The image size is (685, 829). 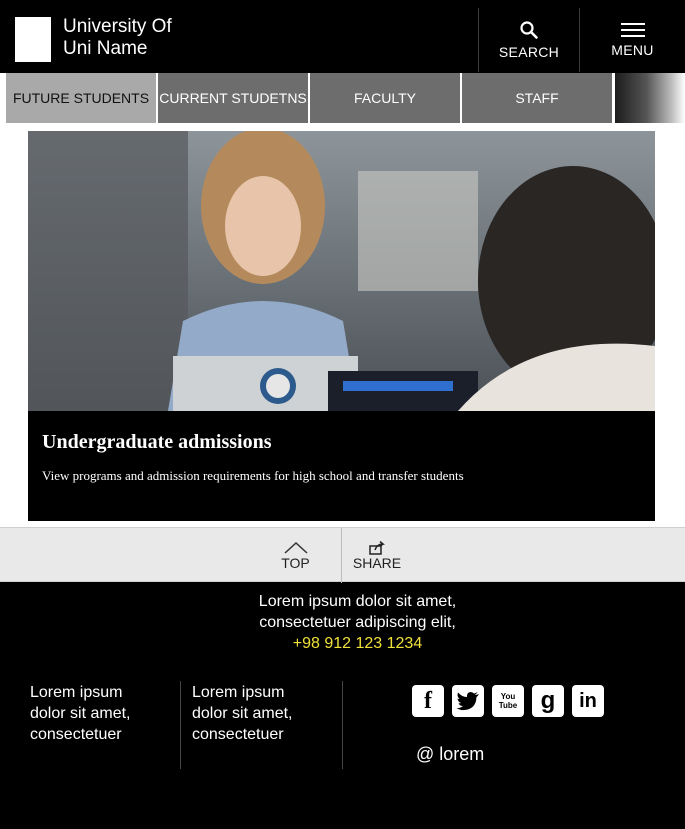 I want to click on social-links: f You Tube g in, so click(x=508, y=701).